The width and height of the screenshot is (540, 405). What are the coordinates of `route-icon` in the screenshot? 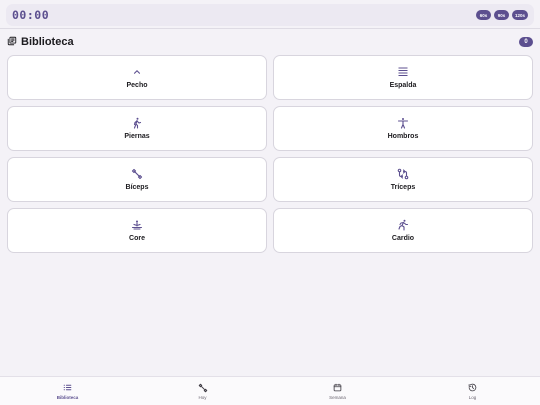 It's located at (403, 174).